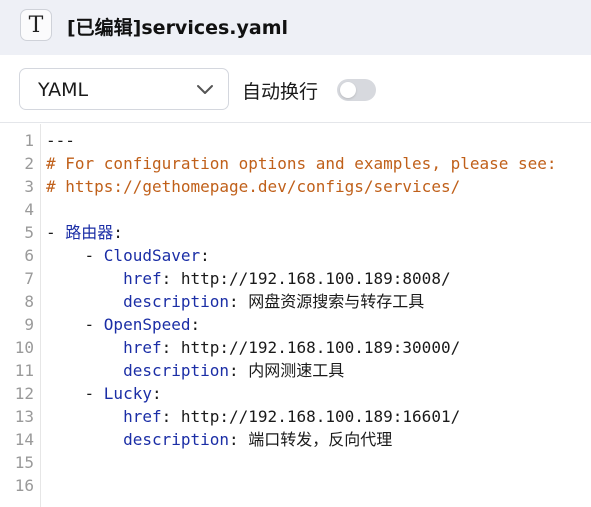  Describe the element at coordinates (147, 324) in the screenshot. I see `yaml-key: OpenSpeed` at that location.